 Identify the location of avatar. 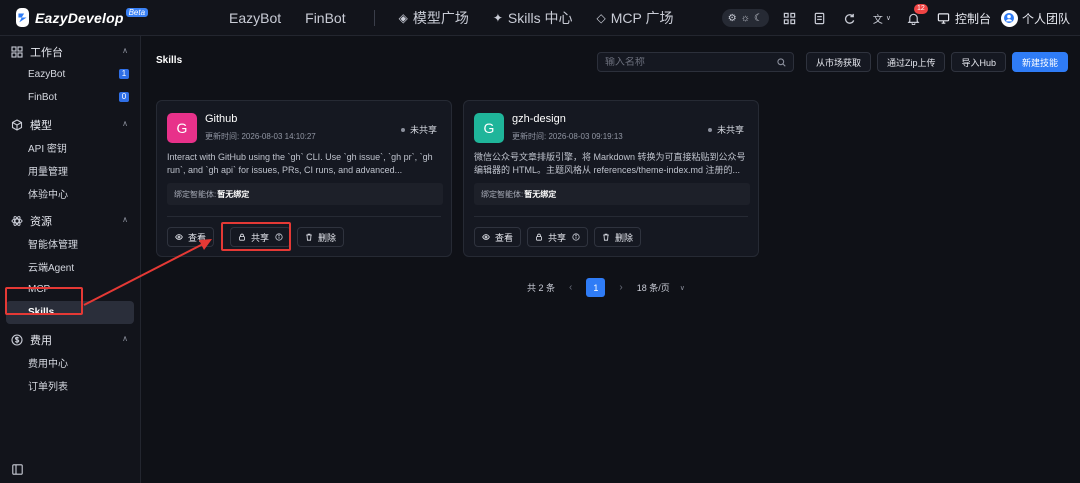
(1009, 18).